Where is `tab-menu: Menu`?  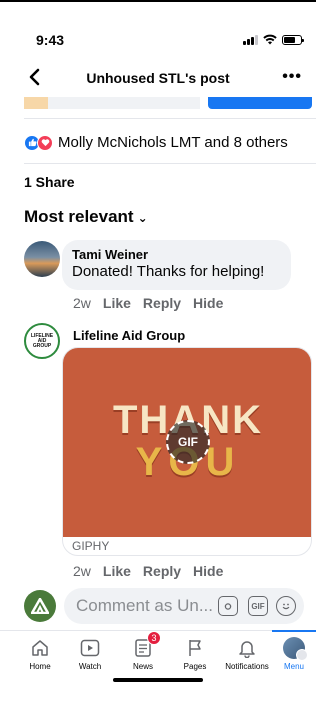
tab-menu: Menu is located at coordinates (294, 656).